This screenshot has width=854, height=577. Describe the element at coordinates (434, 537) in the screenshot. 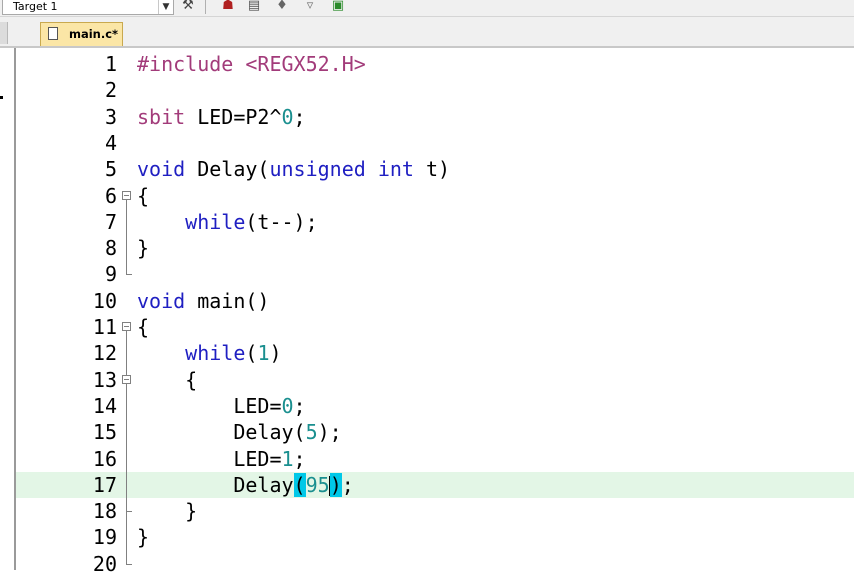

I see `code-line: 19}` at that location.